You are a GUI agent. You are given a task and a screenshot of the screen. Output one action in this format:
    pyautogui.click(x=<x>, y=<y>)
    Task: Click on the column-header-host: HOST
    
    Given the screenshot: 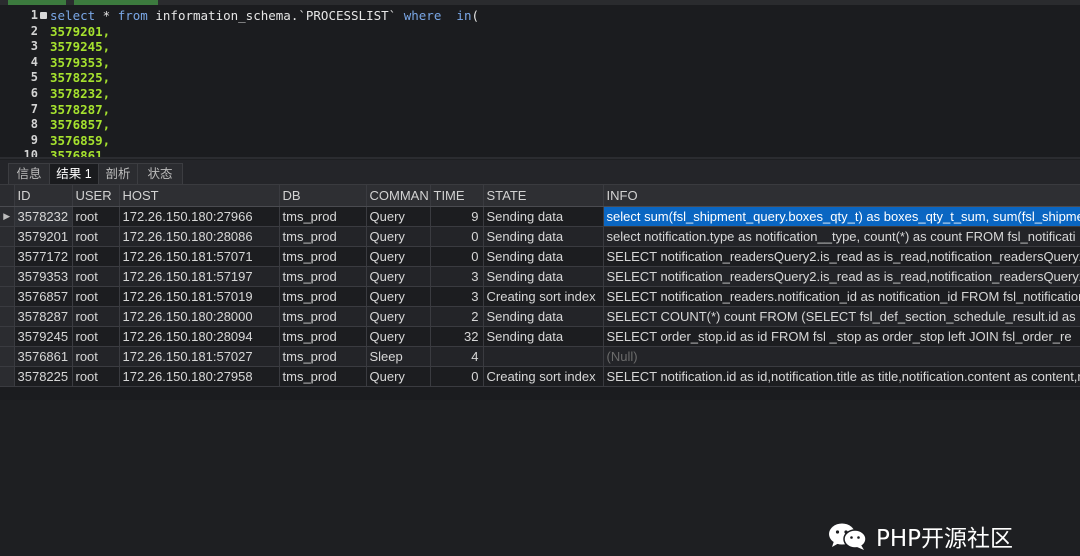 What is the action you would take?
    pyautogui.click(x=199, y=196)
    